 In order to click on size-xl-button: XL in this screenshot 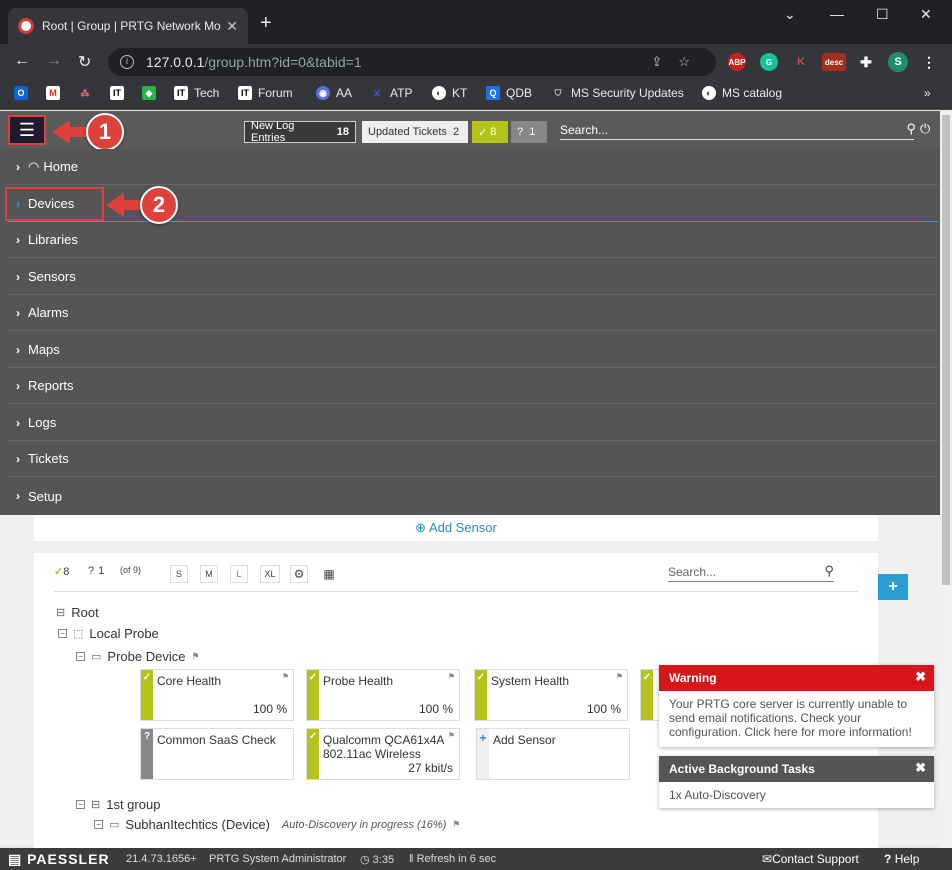, I will do `click(270, 574)`.